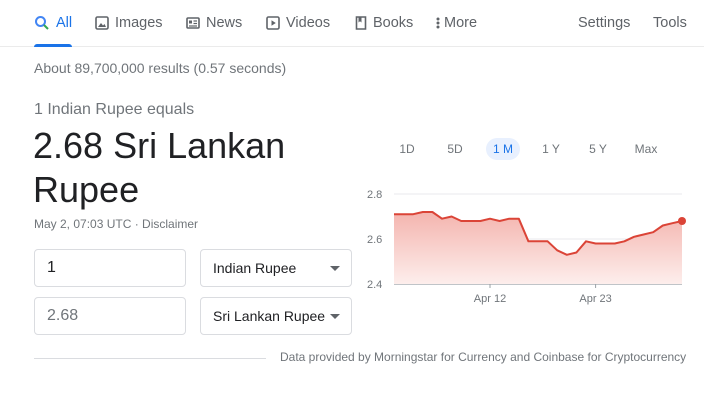 This screenshot has width=704, height=404. What do you see at coordinates (255, 268) in the screenshot?
I see `from-currency-label: Indian Rupee` at bounding box center [255, 268].